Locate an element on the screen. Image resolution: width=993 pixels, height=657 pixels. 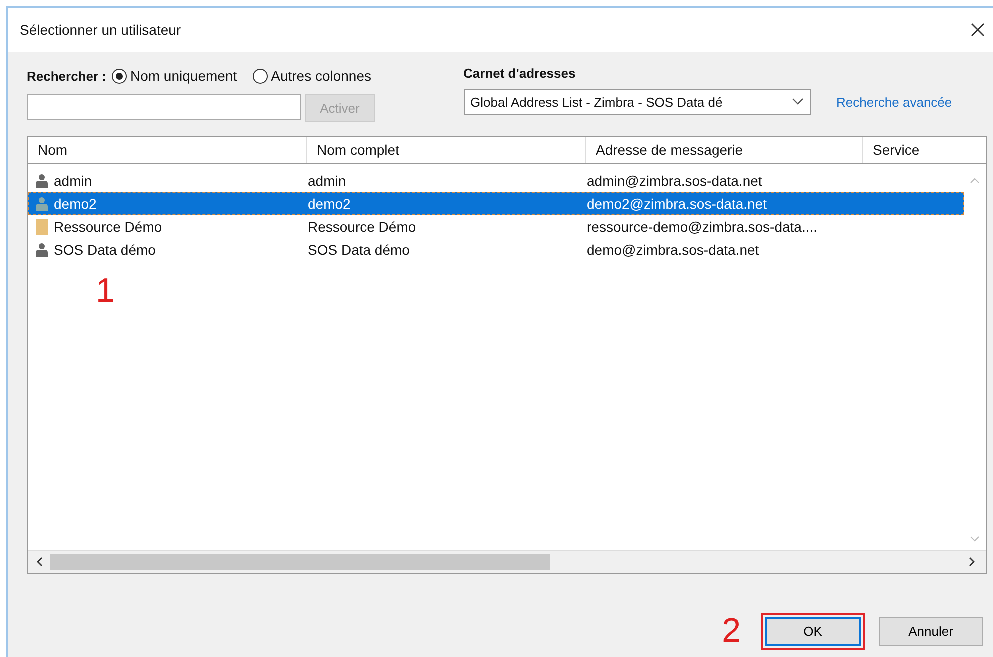
annotation-number: 1 is located at coordinates (105, 291).